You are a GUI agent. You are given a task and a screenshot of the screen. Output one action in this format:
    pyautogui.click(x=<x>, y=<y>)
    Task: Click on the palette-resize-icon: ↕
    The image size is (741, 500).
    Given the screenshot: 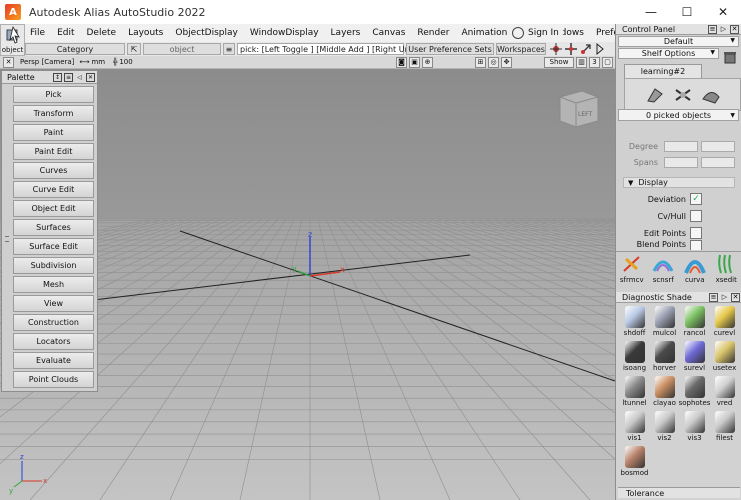 What is the action you would take?
    pyautogui.click(x=57, y=77)
    